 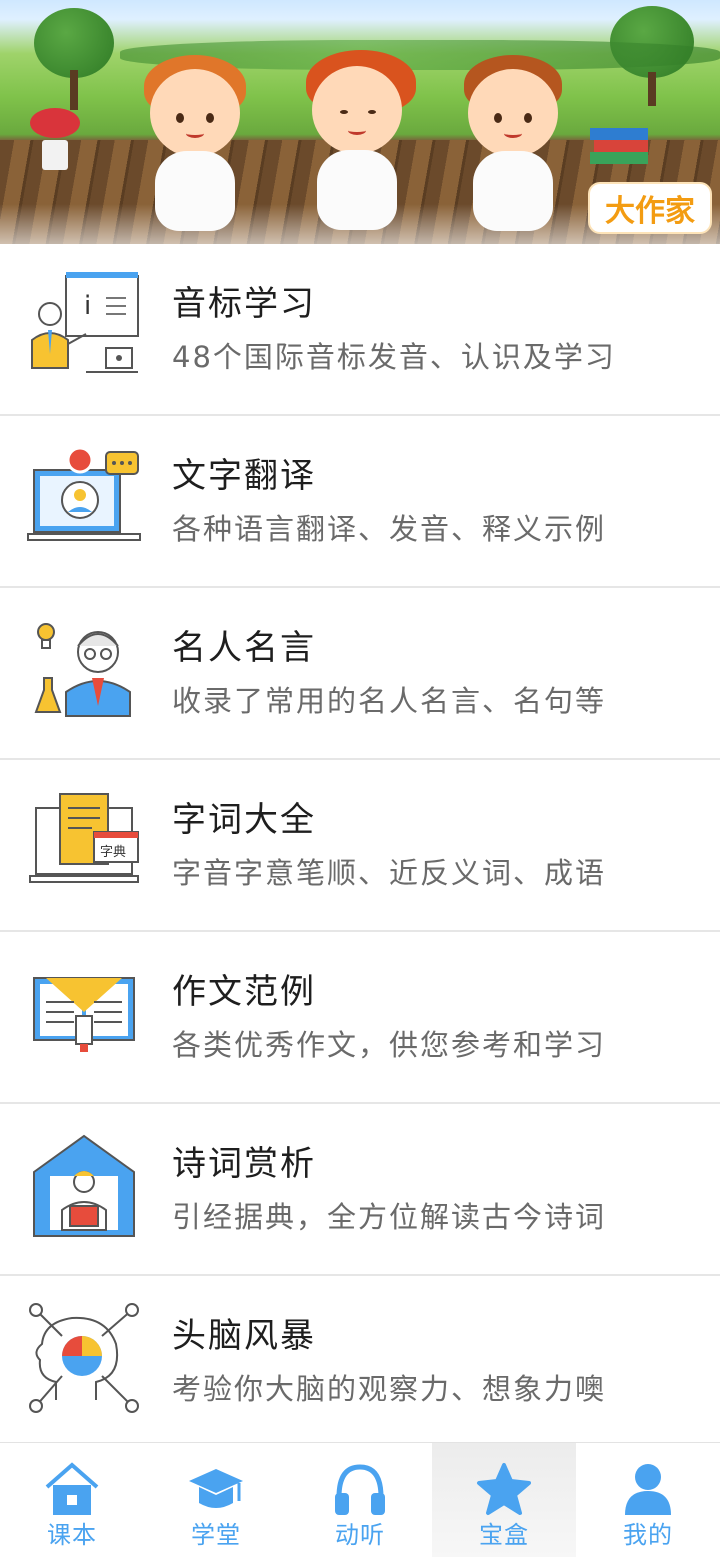 I want to click on item-subtitle: 考验你大脑的观察力、想象力噢, so click(x=389, y=1389).